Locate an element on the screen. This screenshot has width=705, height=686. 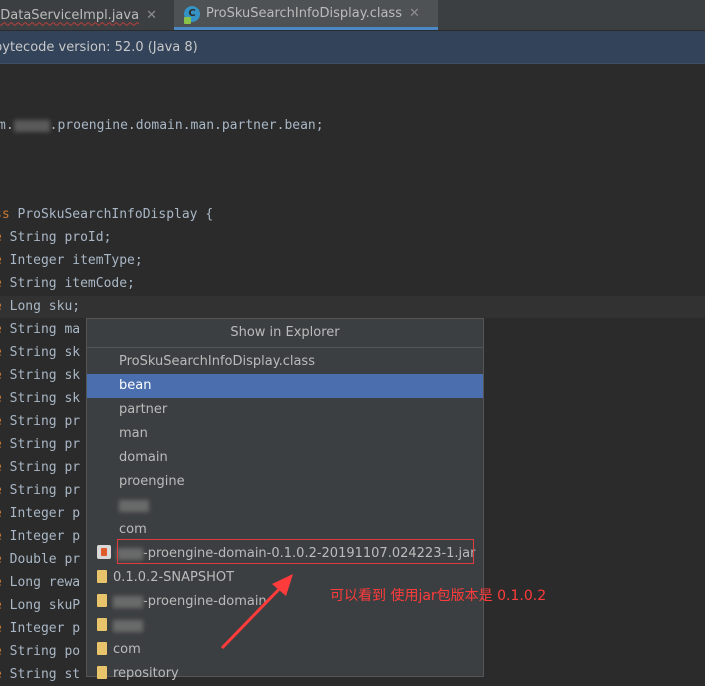
popup-item-redacted-folder is located at coordinates (285, 626).